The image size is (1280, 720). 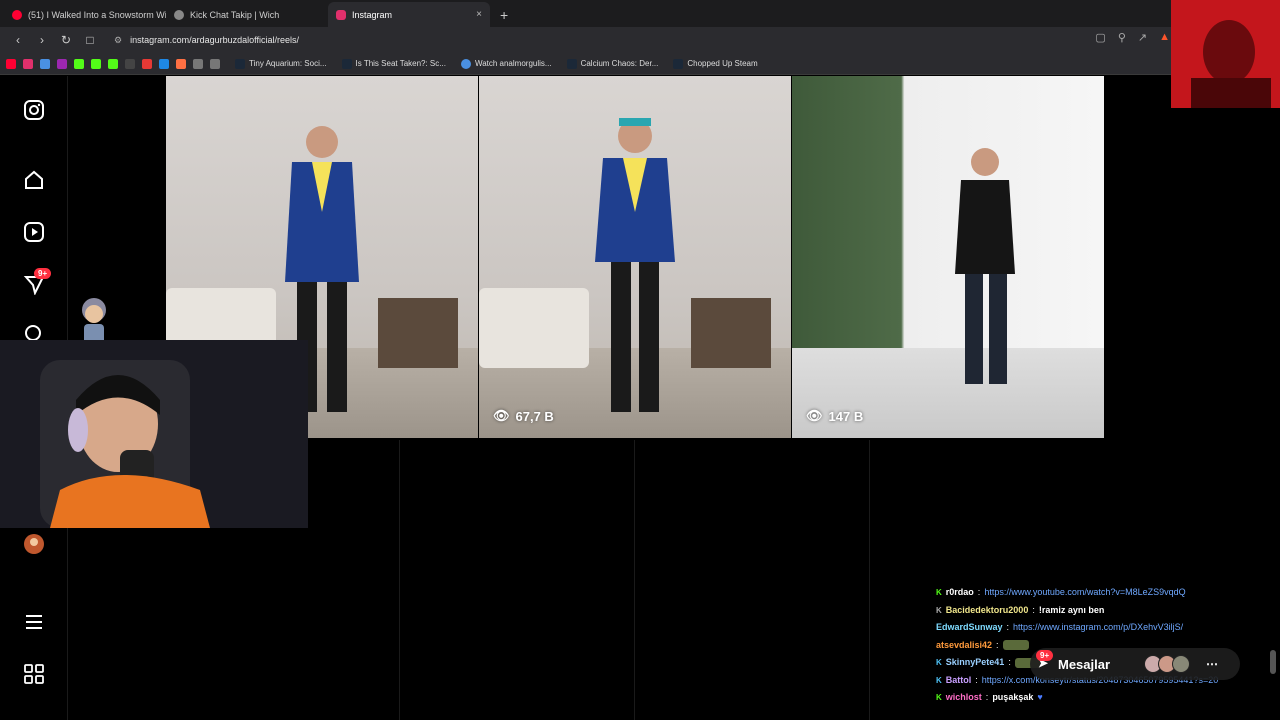 I want to click on tab-title: (51) I Walked Into a Snowstorm With, so click(x=97, y=14).